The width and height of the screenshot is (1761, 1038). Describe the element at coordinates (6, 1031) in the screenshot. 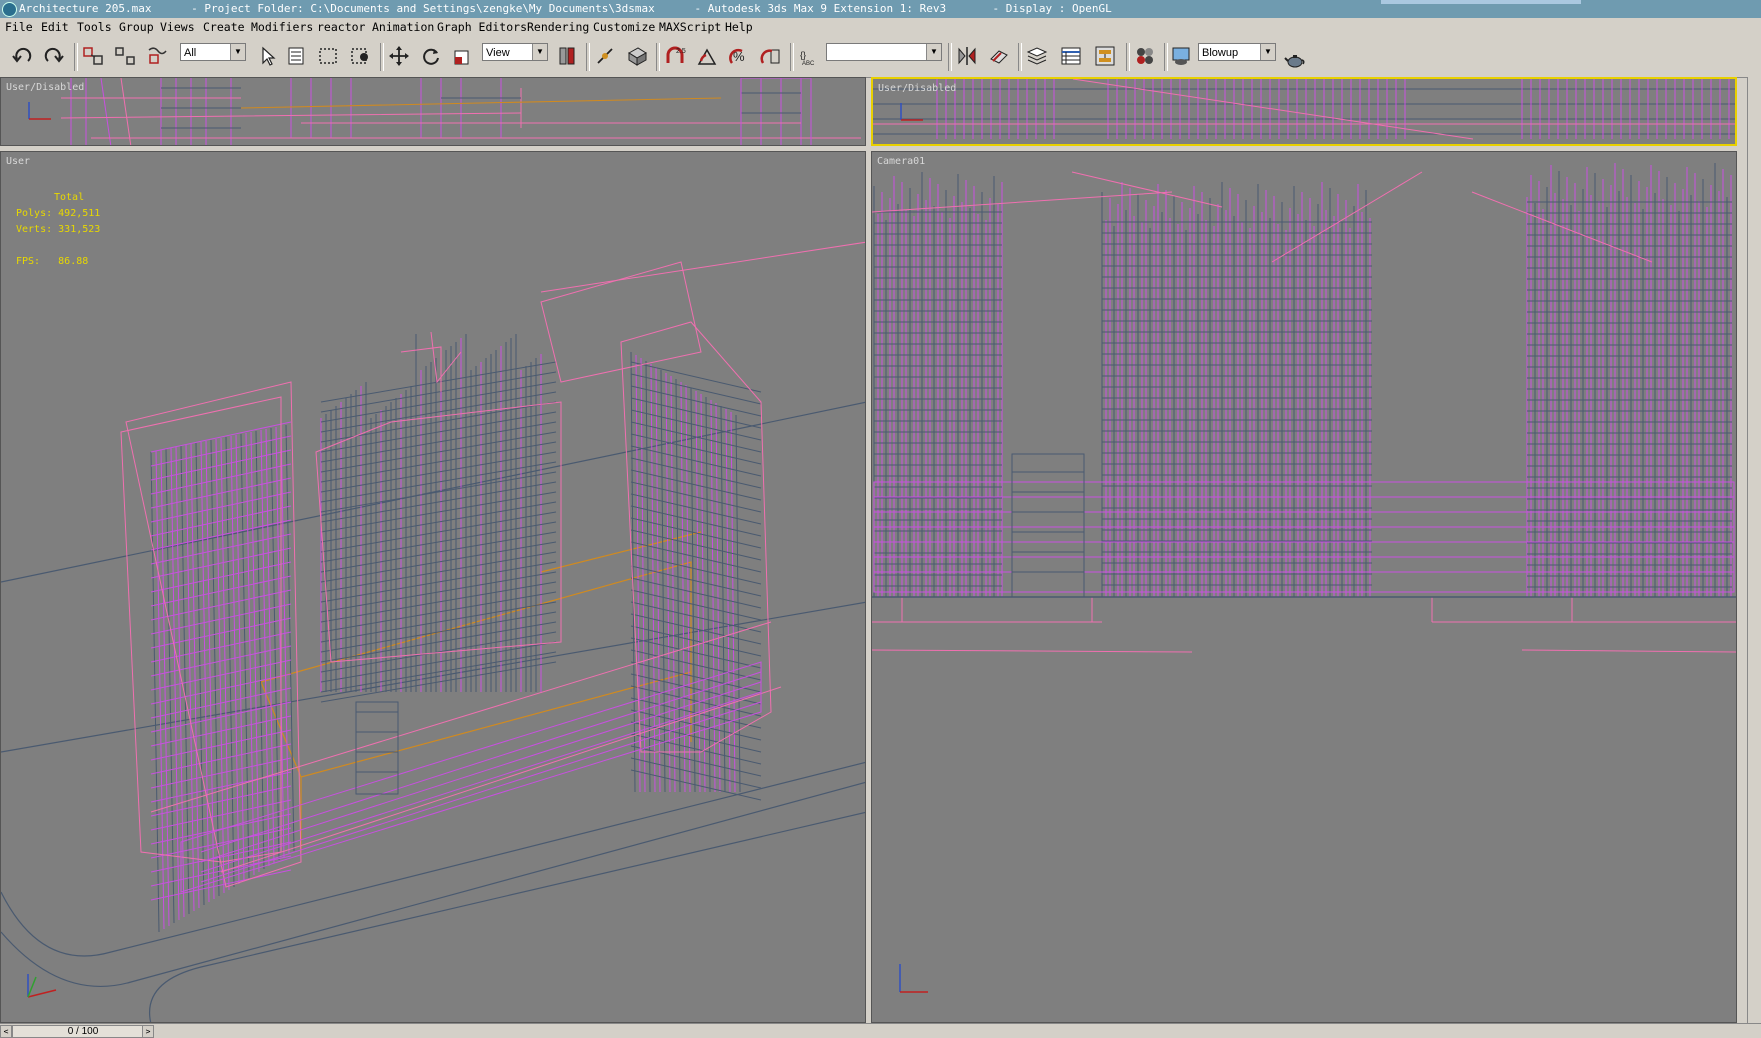

I see `time-prev-button: <` at that location.